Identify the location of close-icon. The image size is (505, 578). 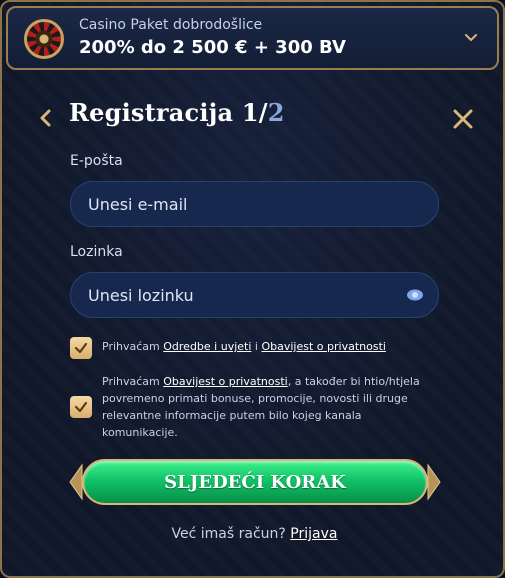
(463, 119).